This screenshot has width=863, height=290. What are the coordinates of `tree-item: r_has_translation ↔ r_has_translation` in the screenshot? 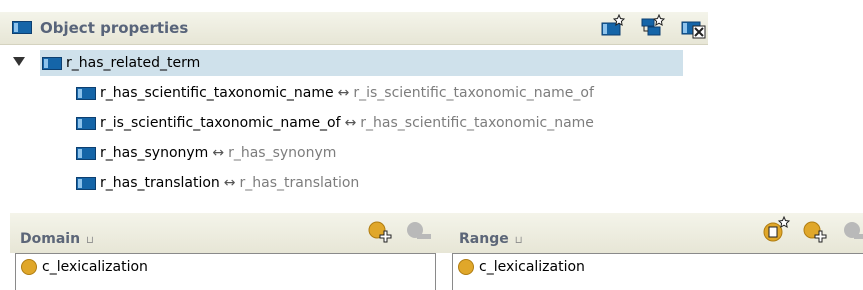 It's located at (217, 183).